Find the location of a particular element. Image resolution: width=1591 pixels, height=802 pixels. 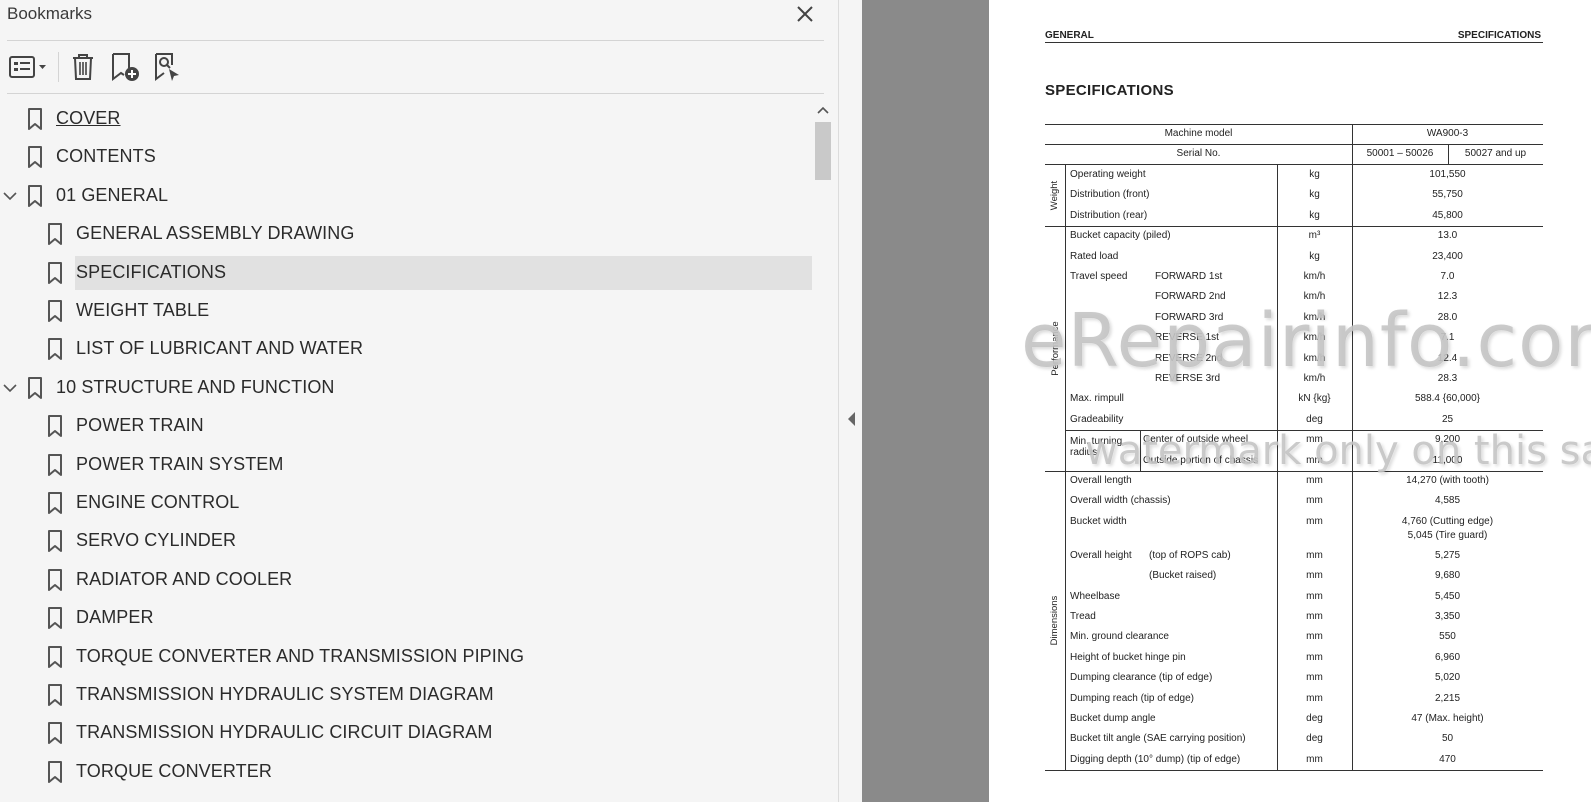

spec-value: 28.3 is located at coordinates (1447, 378).